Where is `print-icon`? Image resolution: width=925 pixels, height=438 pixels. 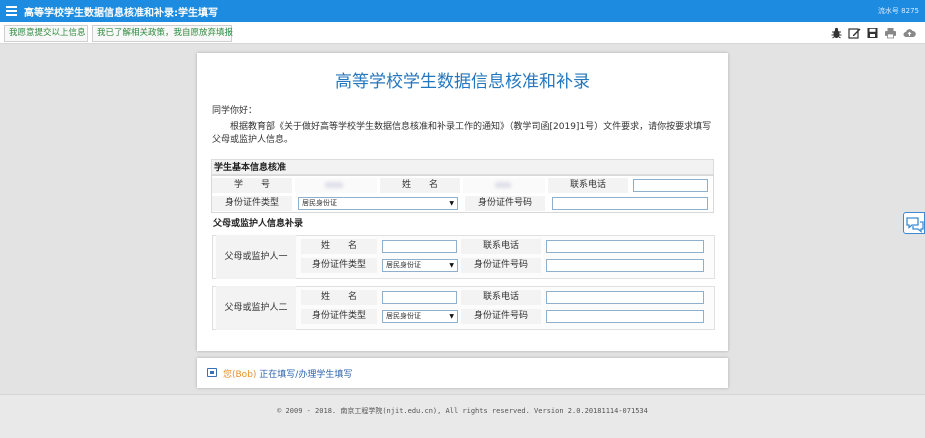
print-icon is located at coordinates (890, 33).